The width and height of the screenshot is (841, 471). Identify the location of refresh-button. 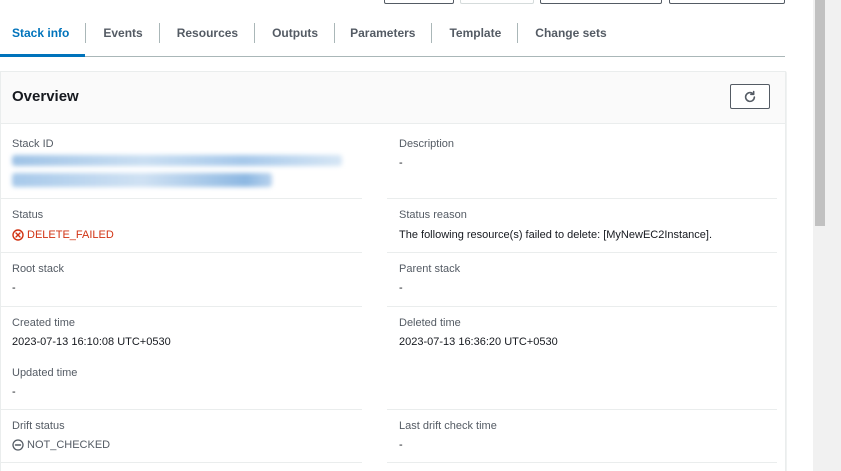
(750, 96).